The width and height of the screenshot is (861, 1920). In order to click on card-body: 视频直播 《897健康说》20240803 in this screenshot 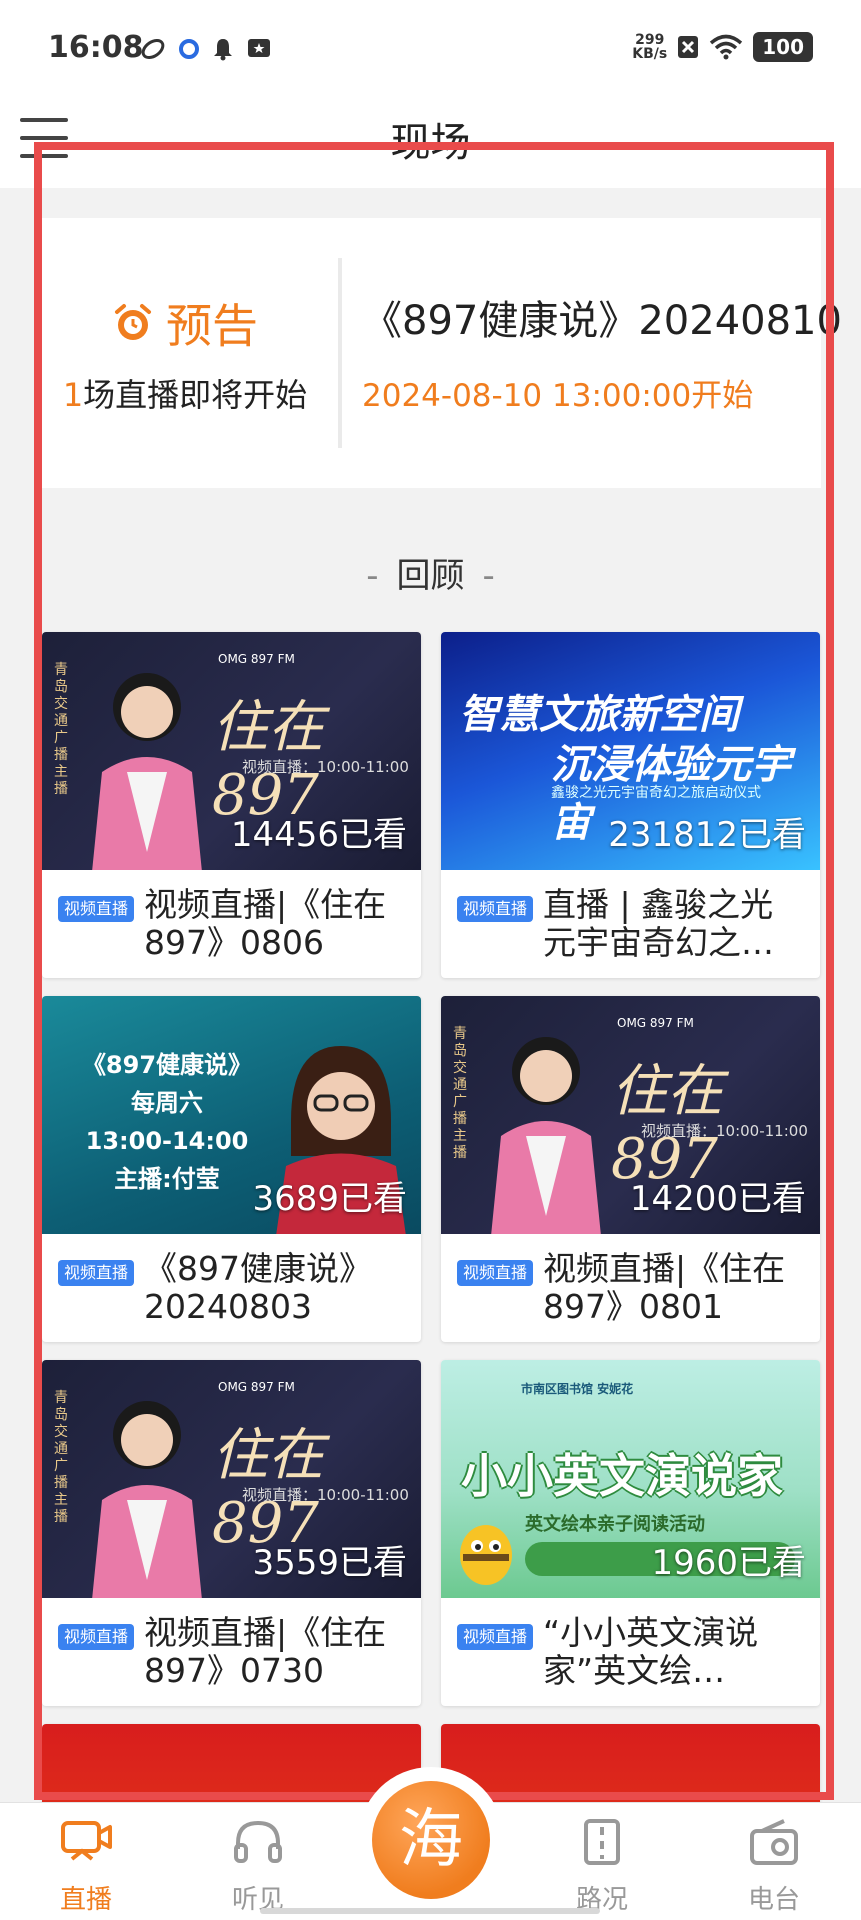, I will do `click(231, 1288)`.